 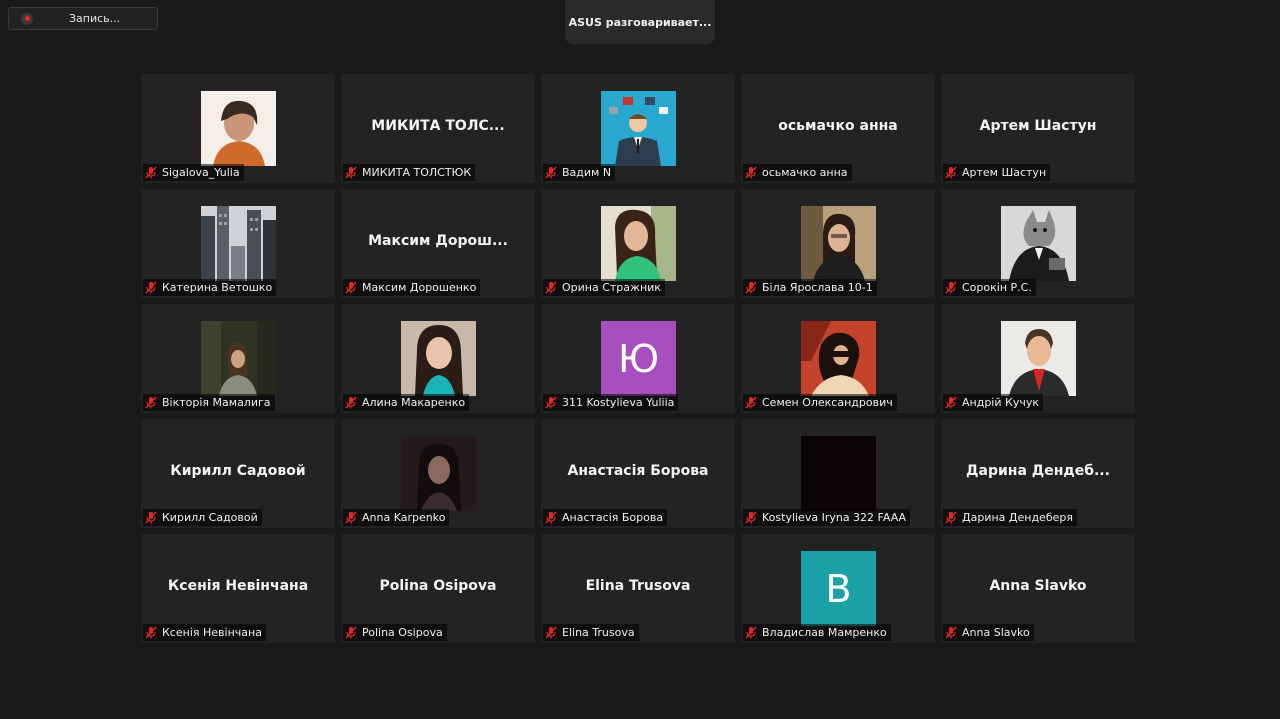 I want to click on participant-tile: Вадим N, so click(x=638, y=128).